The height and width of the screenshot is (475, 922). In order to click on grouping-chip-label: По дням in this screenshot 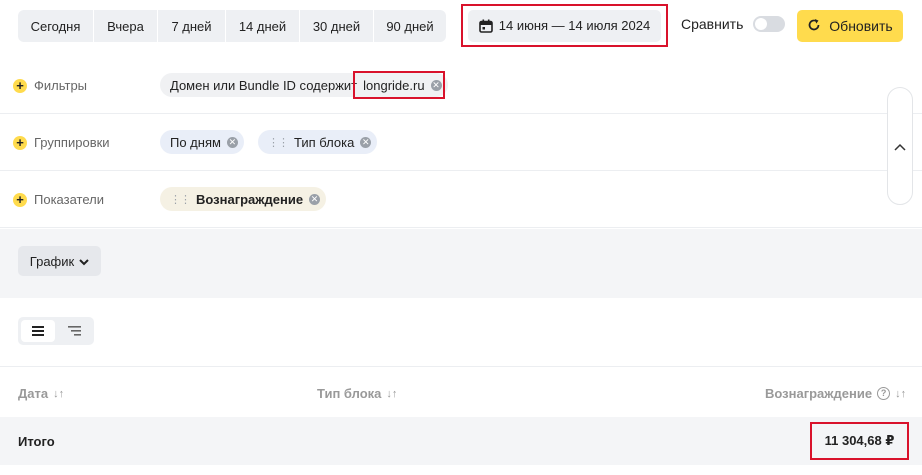, I will do `click(195, 142)`.